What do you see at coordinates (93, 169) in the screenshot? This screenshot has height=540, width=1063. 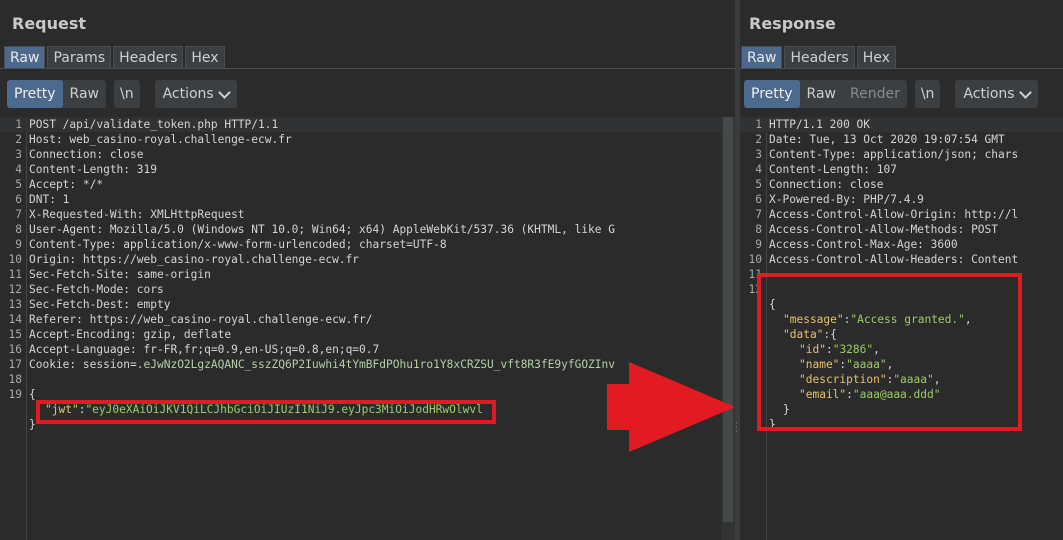 I see `line-text: Content-Length: 319` at bounding box center [93, 169].